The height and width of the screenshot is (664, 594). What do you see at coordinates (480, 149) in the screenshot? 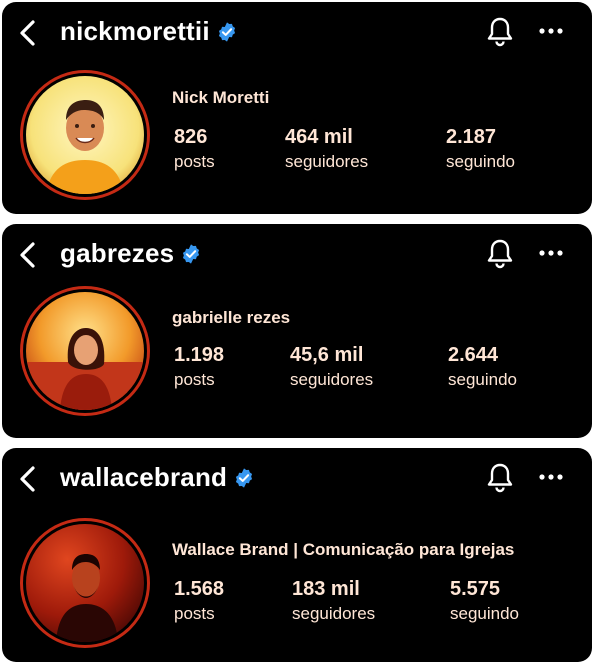
I see `stat-following: 2.187 seguindo` at bounding box center [480, 149].